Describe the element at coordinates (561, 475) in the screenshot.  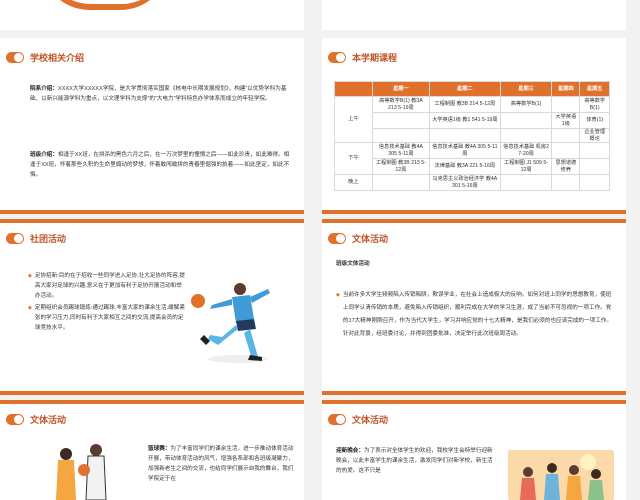
I see `concert-illustration` at that location.